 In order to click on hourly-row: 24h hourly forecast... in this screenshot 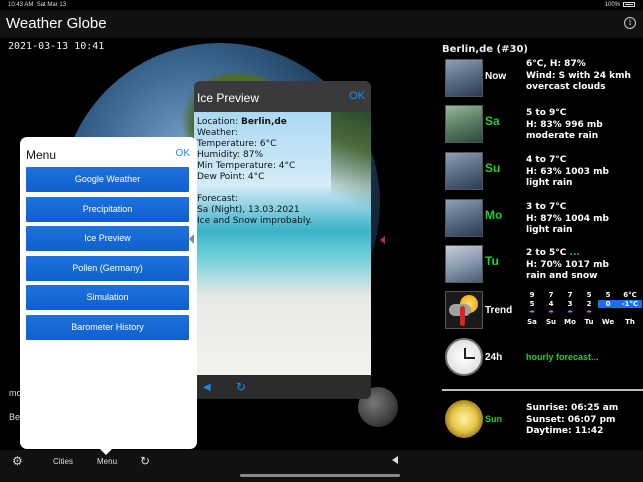, I will do `click(543, 358)`.